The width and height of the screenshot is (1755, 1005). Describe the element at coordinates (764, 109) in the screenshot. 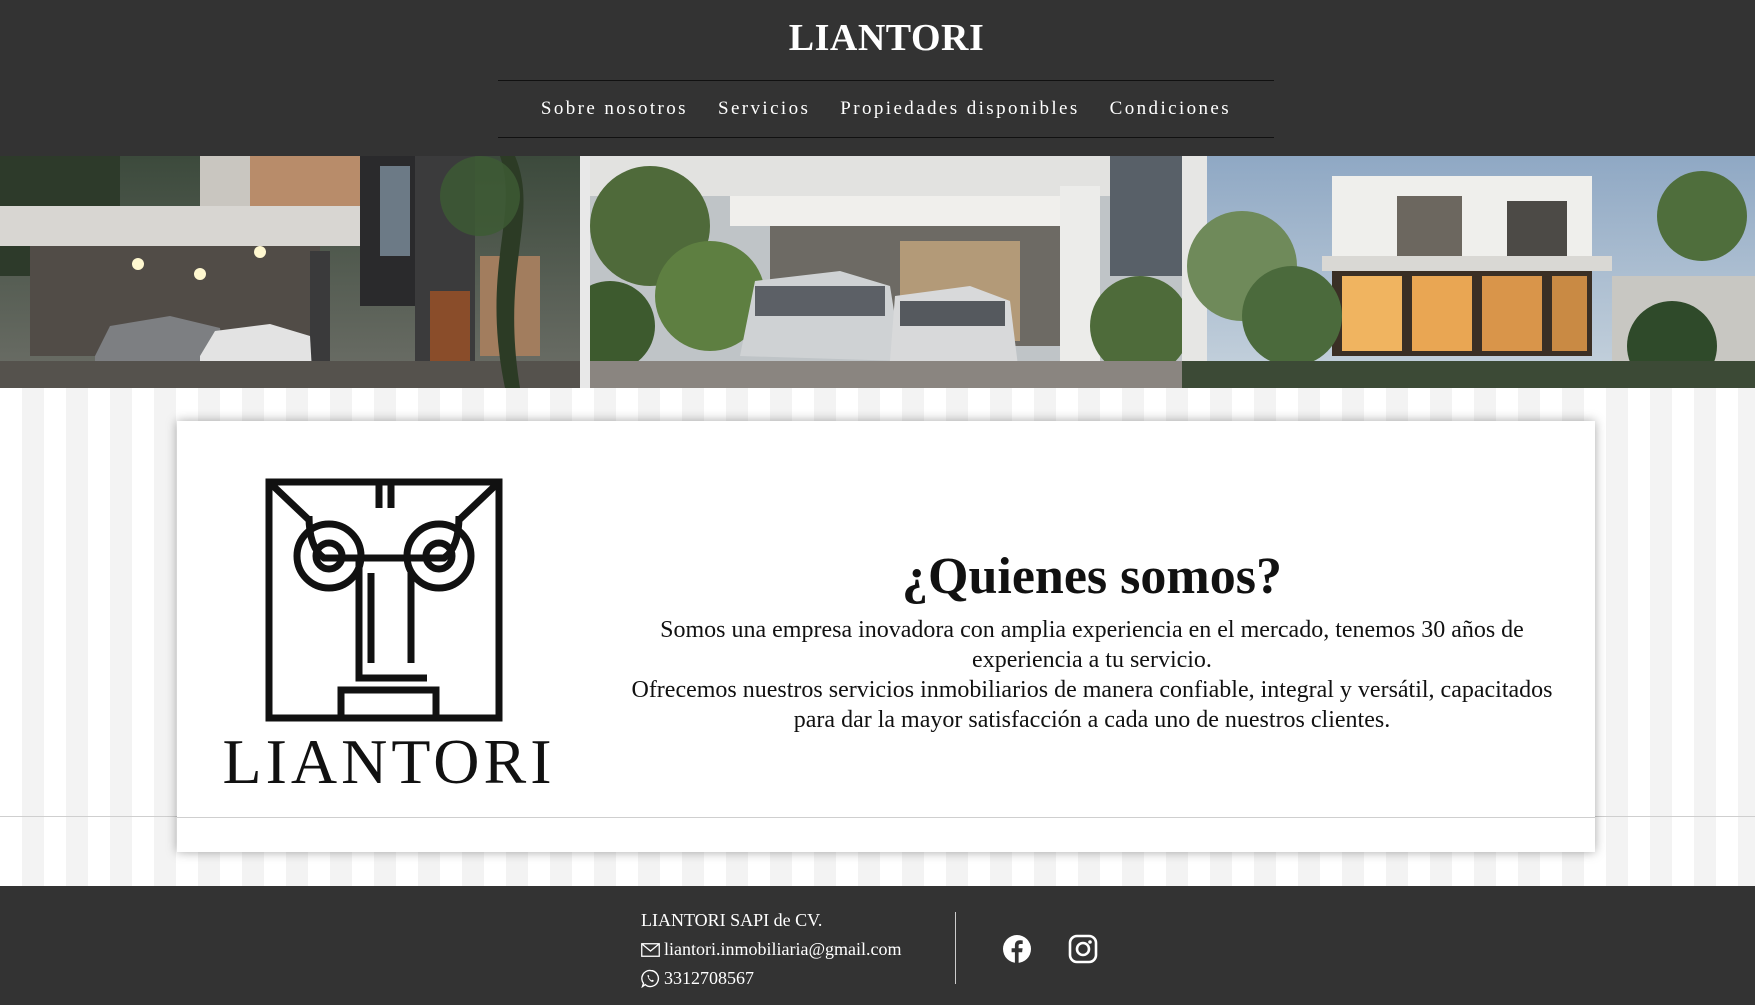

I see `nav-item-servicios: Servicios` at that location.